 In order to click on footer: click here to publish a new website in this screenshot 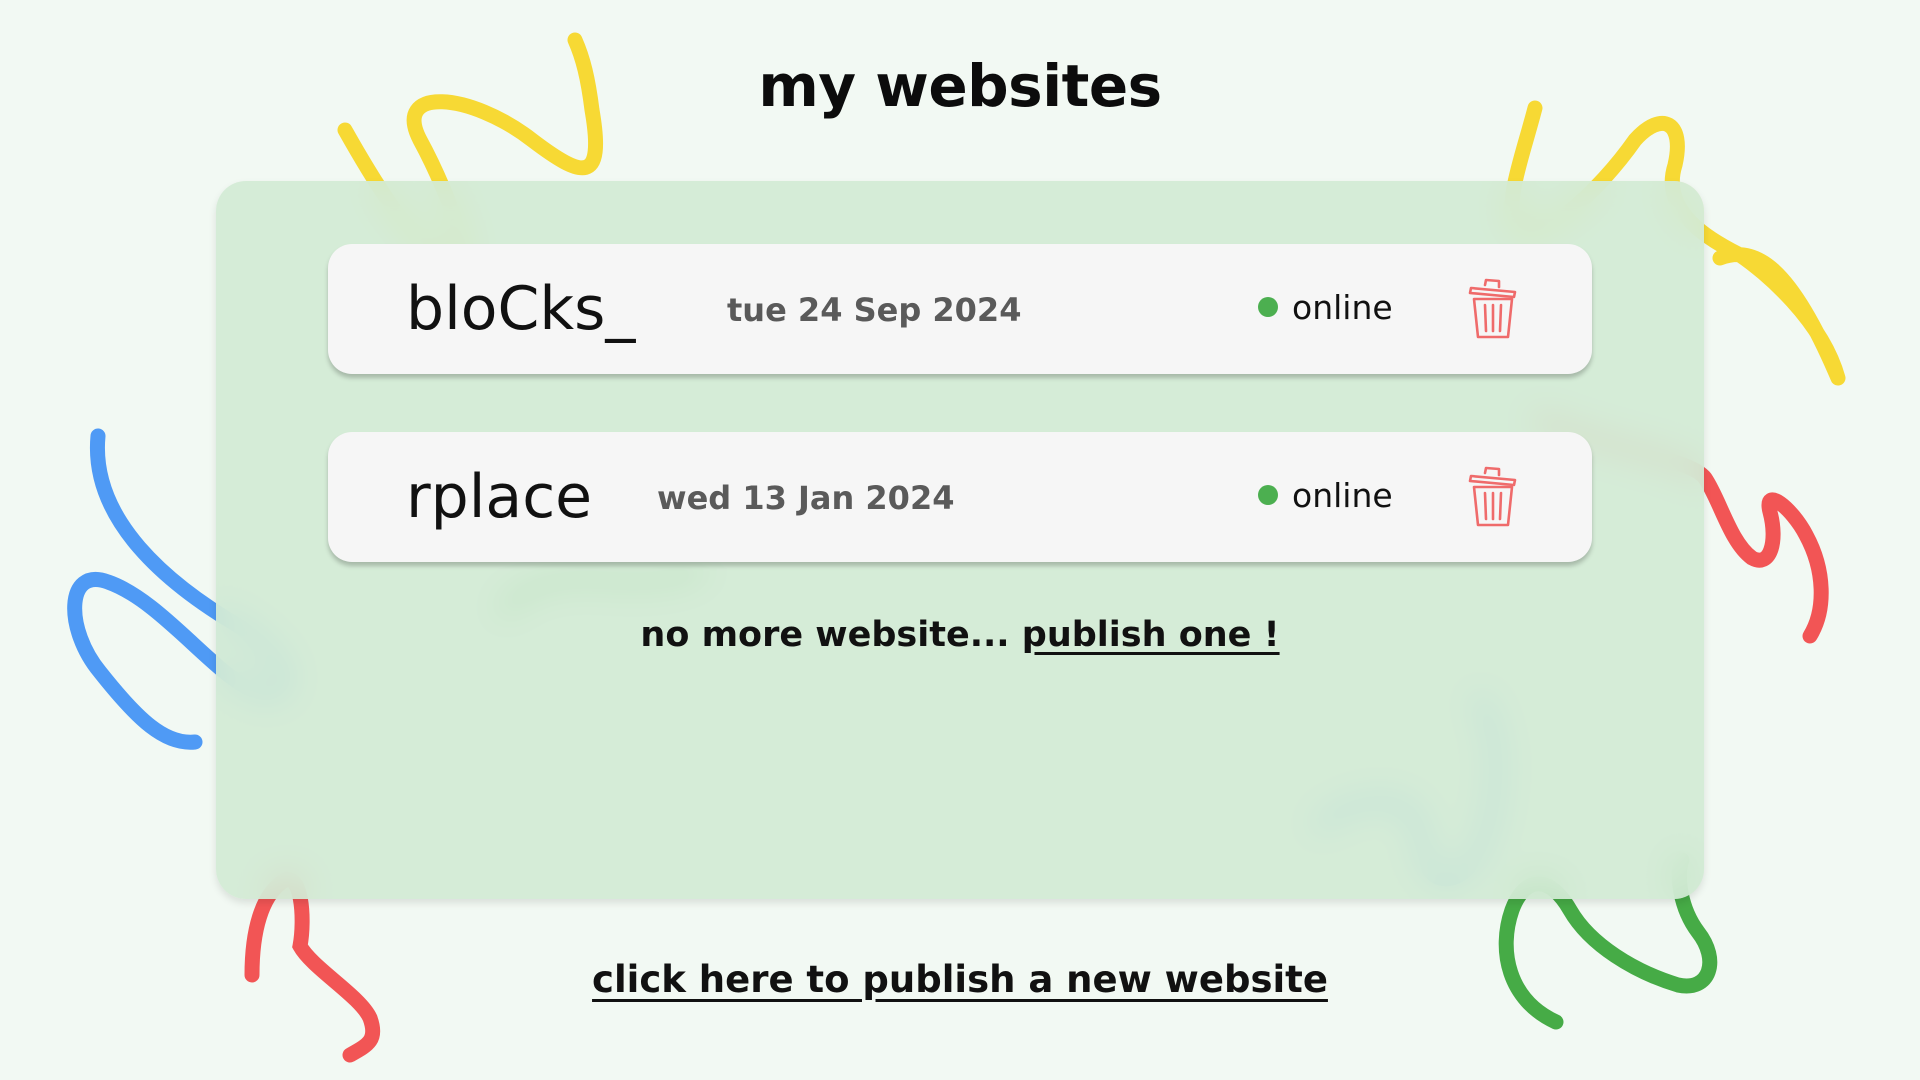, I will do `click(960, 979)`.